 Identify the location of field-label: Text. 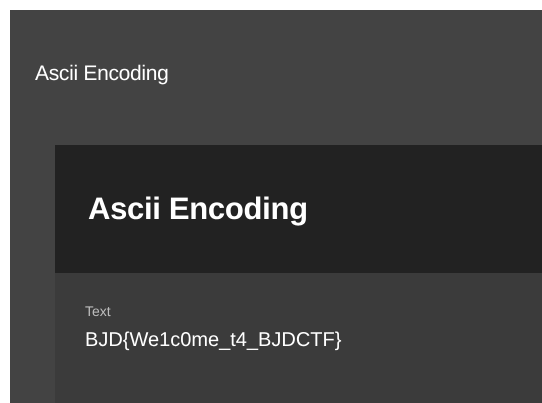
(98, 311).